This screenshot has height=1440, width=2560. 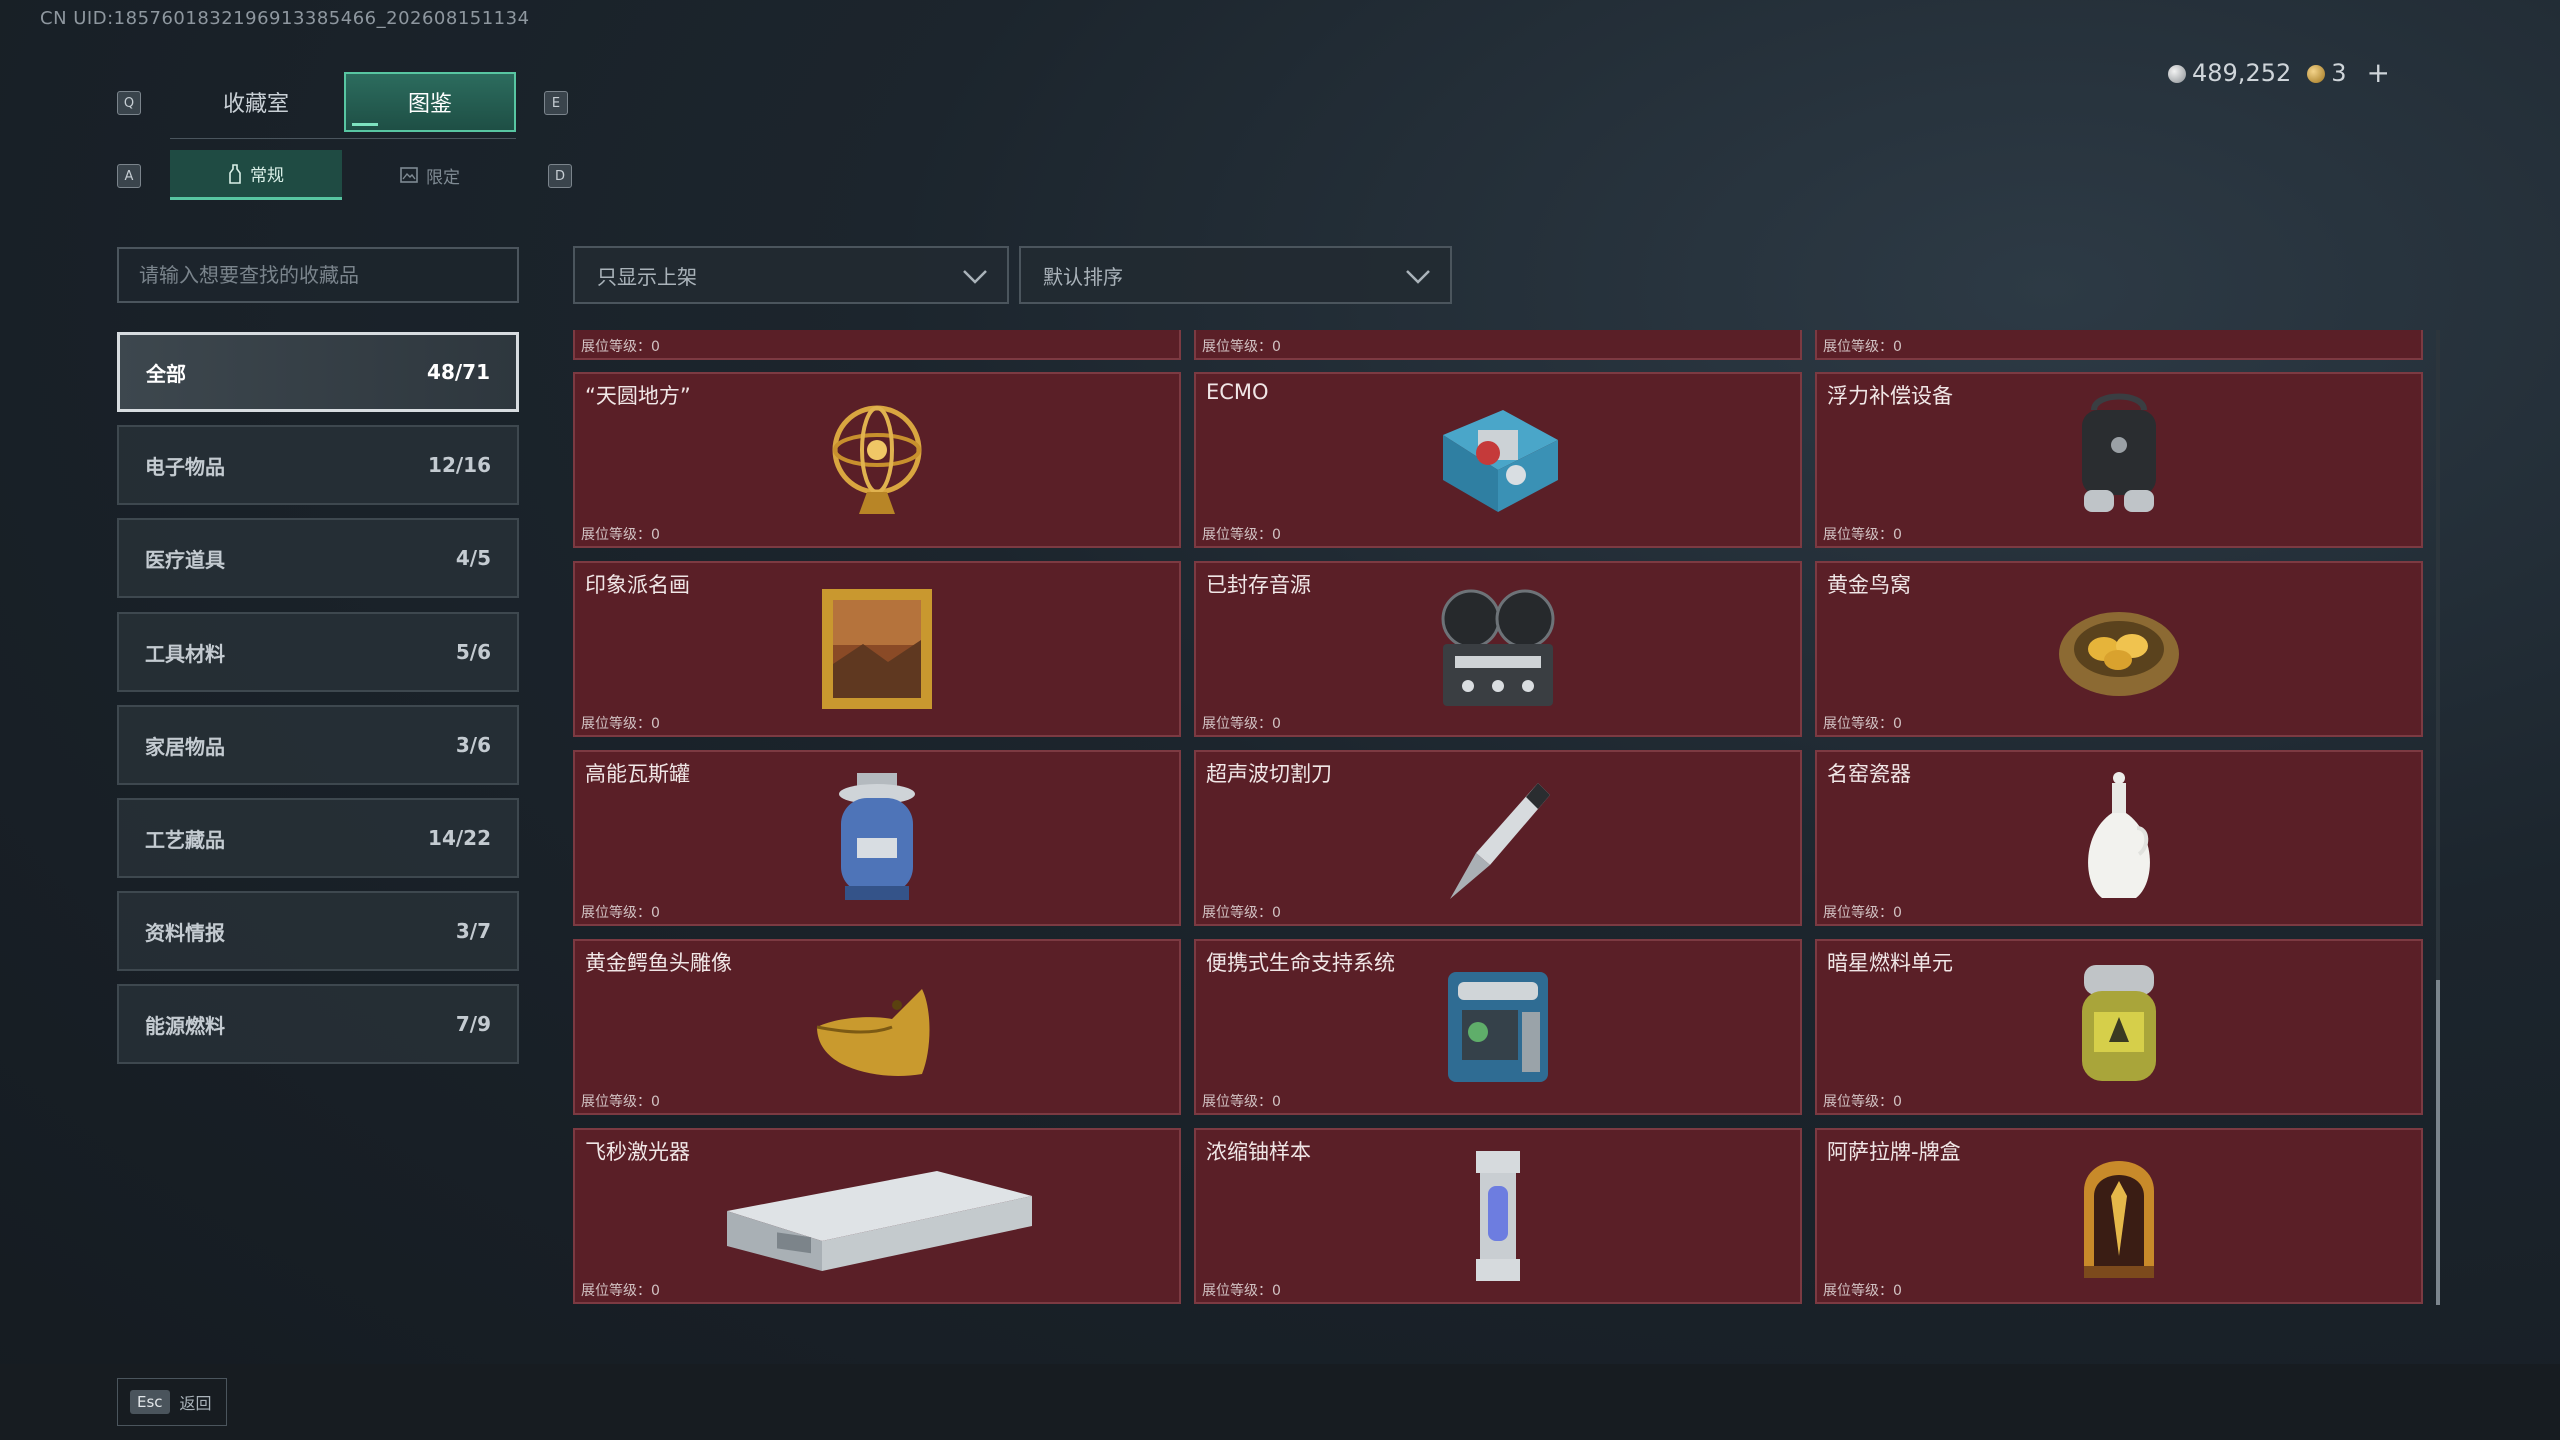 What do you see at coordinates (473, 558) in the screenshot?
I see `category-count: 4/5` at bounding box center [473, 558].